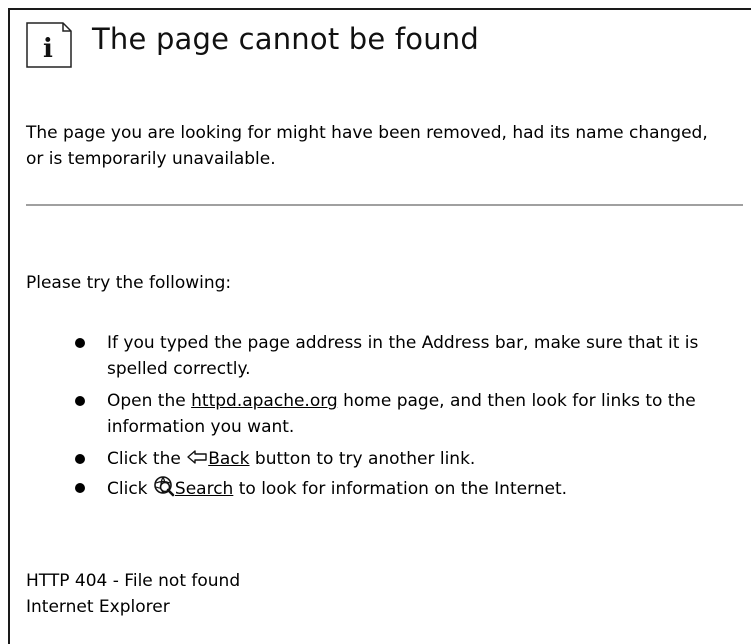  What do you see at coordinates (400, 489) in the screenshot?
I see `suggestion-search-suffix: to look for information on the Internet.` at bounding box center [400, 489].